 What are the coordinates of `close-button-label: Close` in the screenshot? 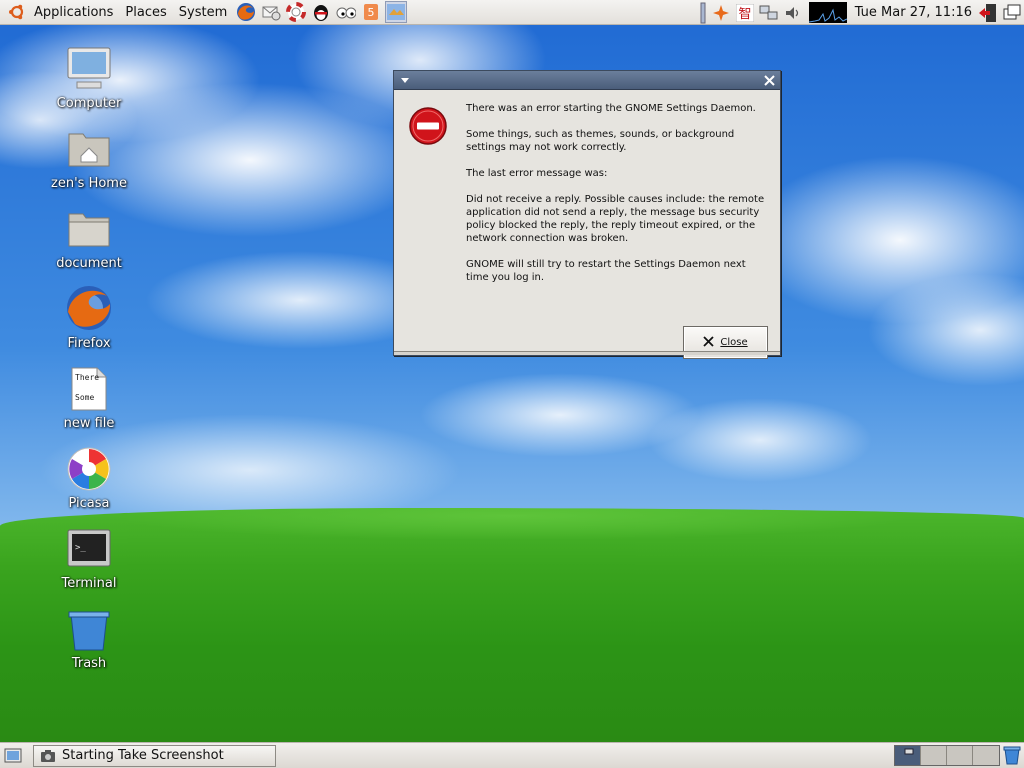 It's located at (734, 342).